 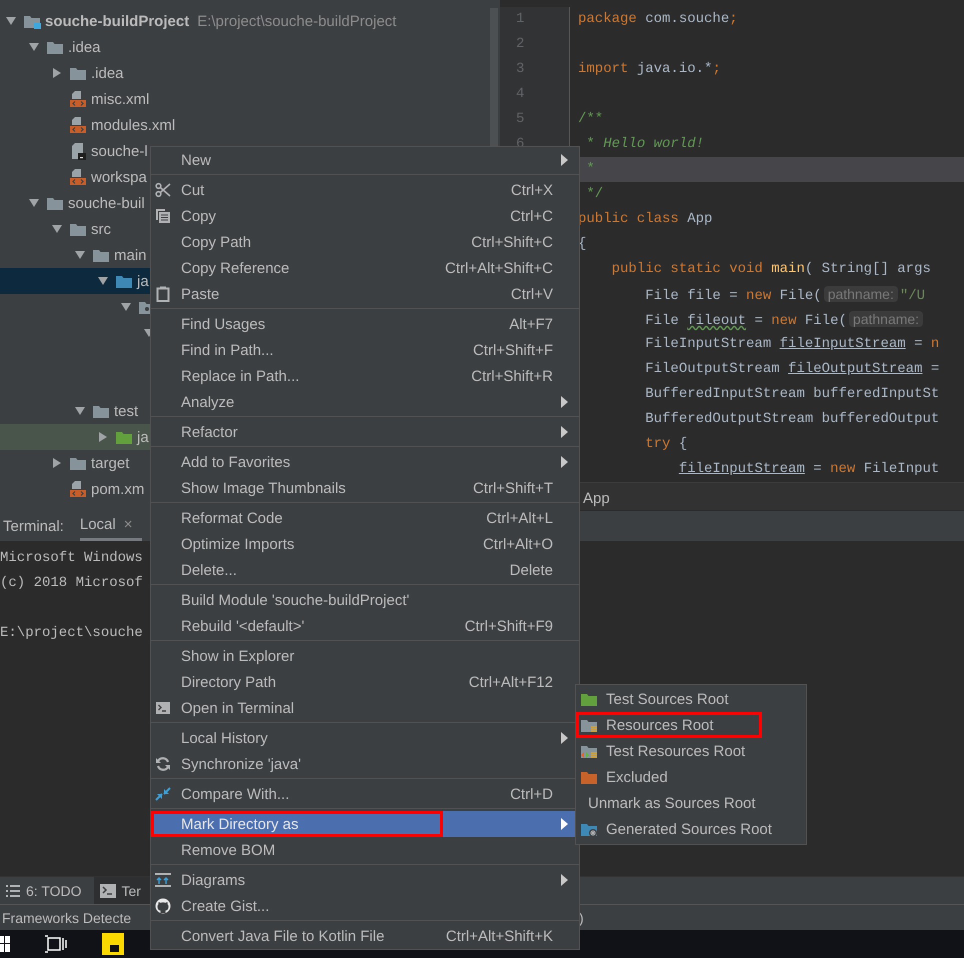 I want to click on code-line: fileInputStream = new FileInput, so click(x=809, y=469).